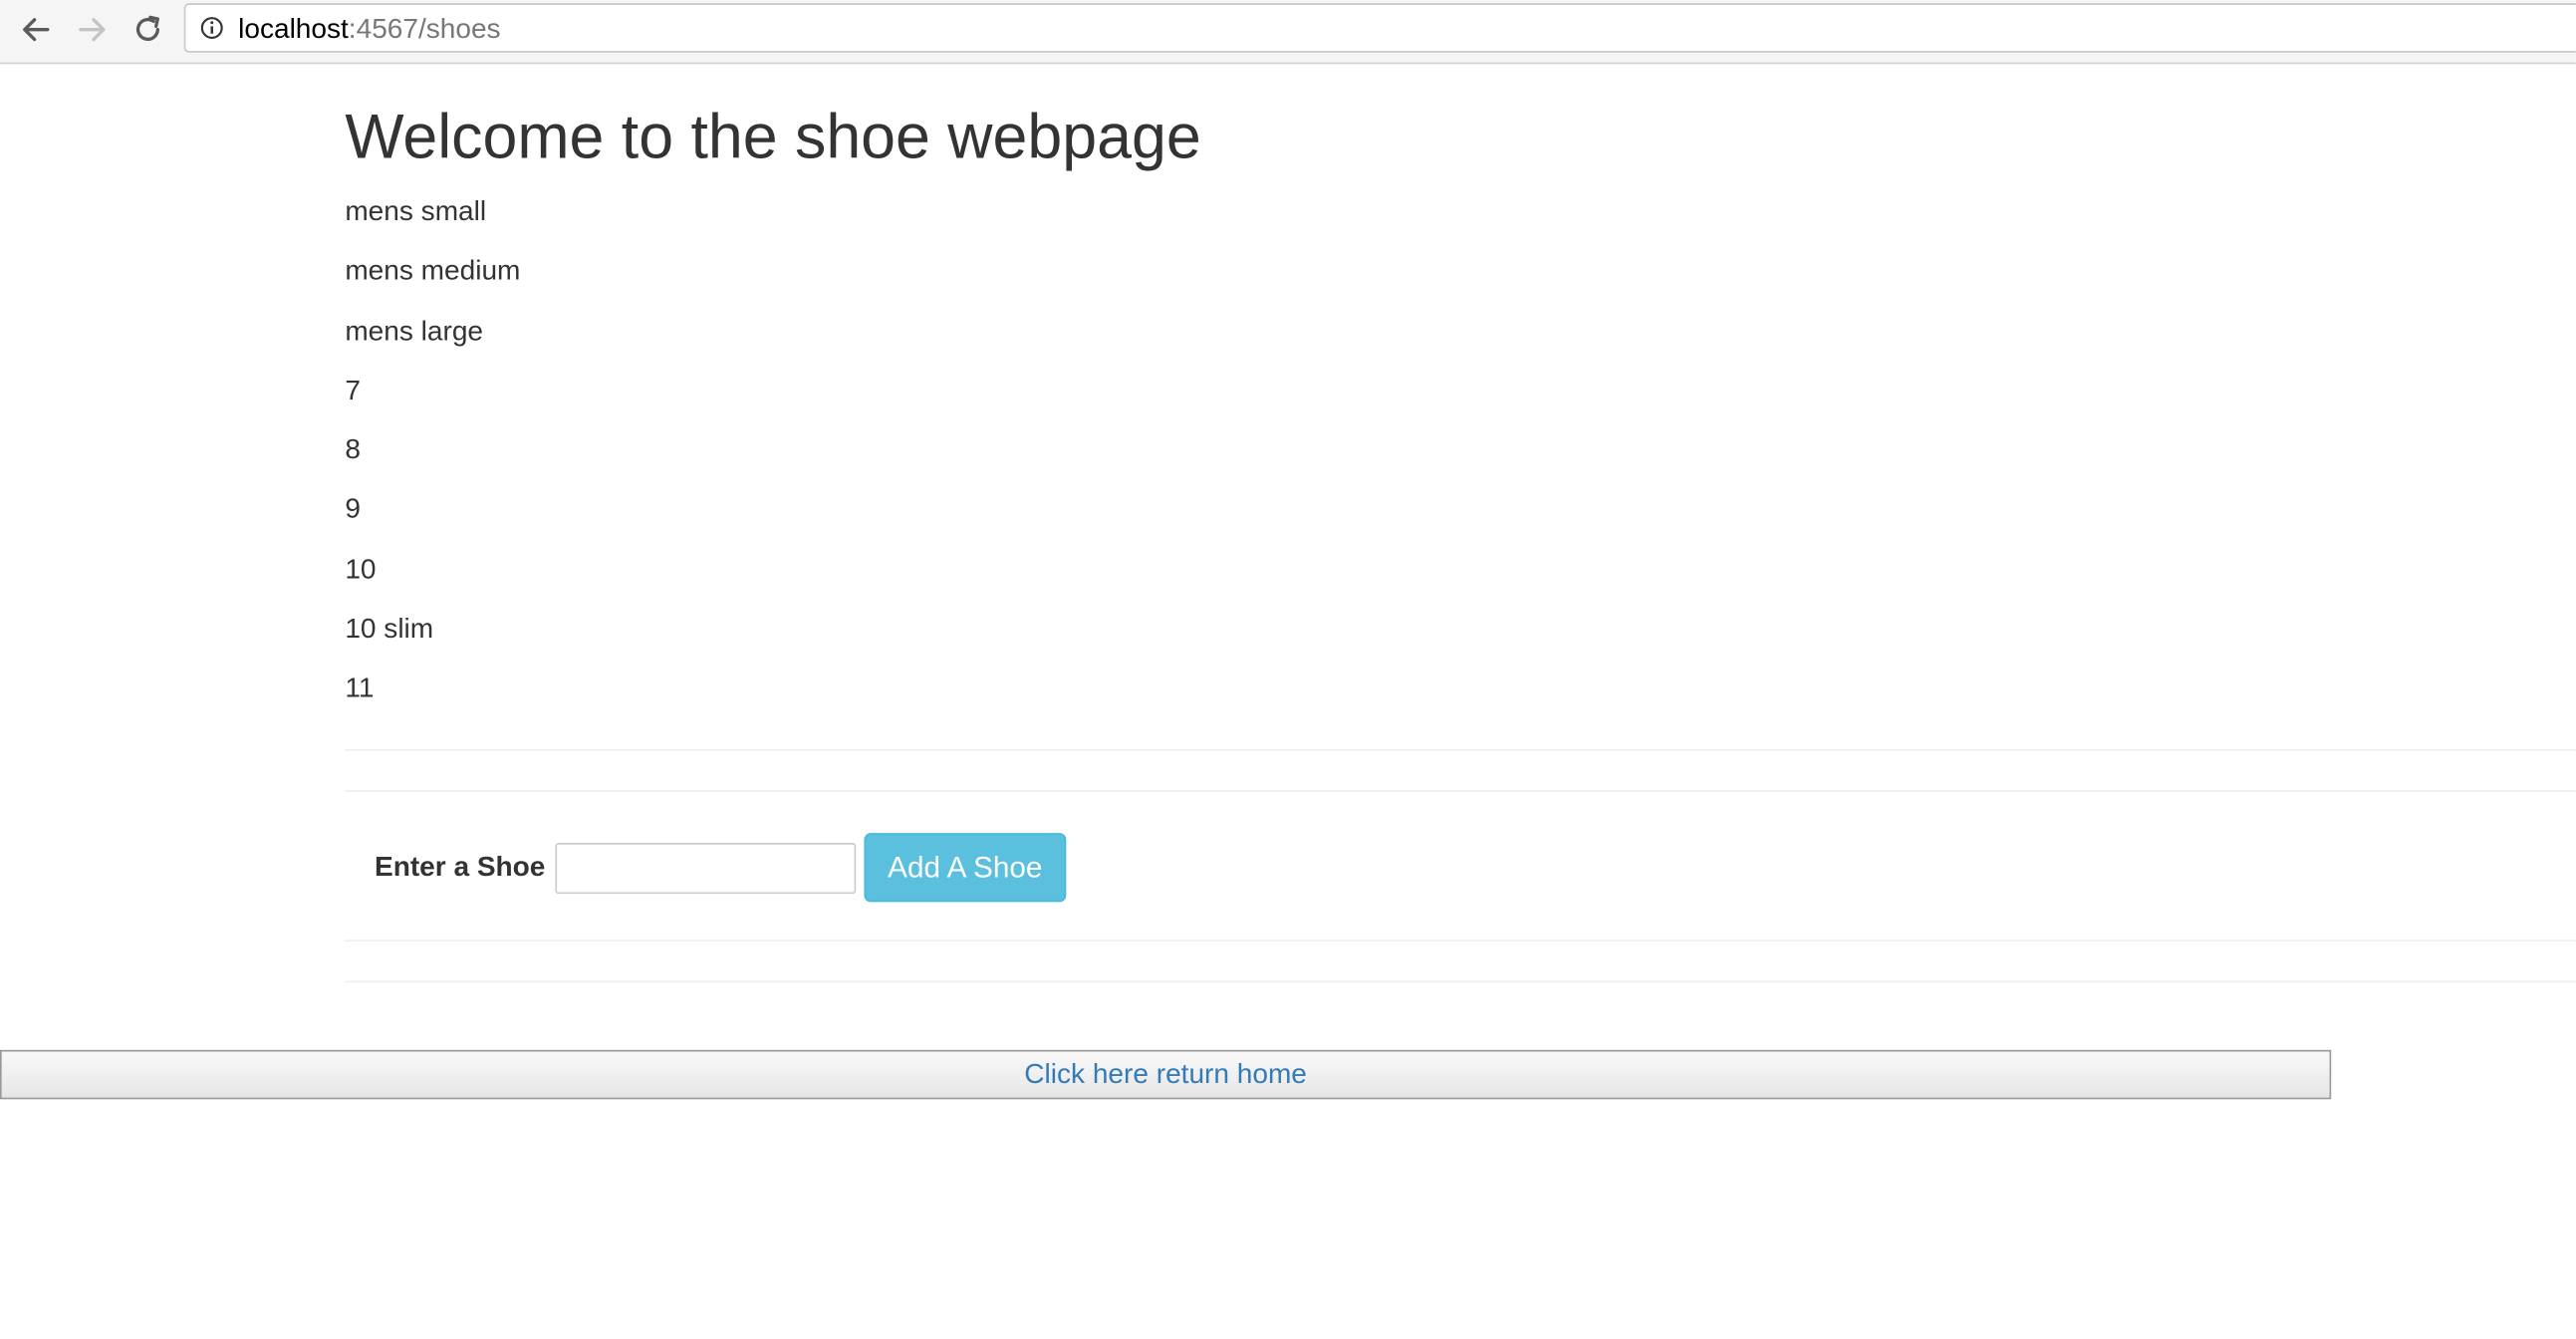  I want to click on shoe-input, so click(706, 868).